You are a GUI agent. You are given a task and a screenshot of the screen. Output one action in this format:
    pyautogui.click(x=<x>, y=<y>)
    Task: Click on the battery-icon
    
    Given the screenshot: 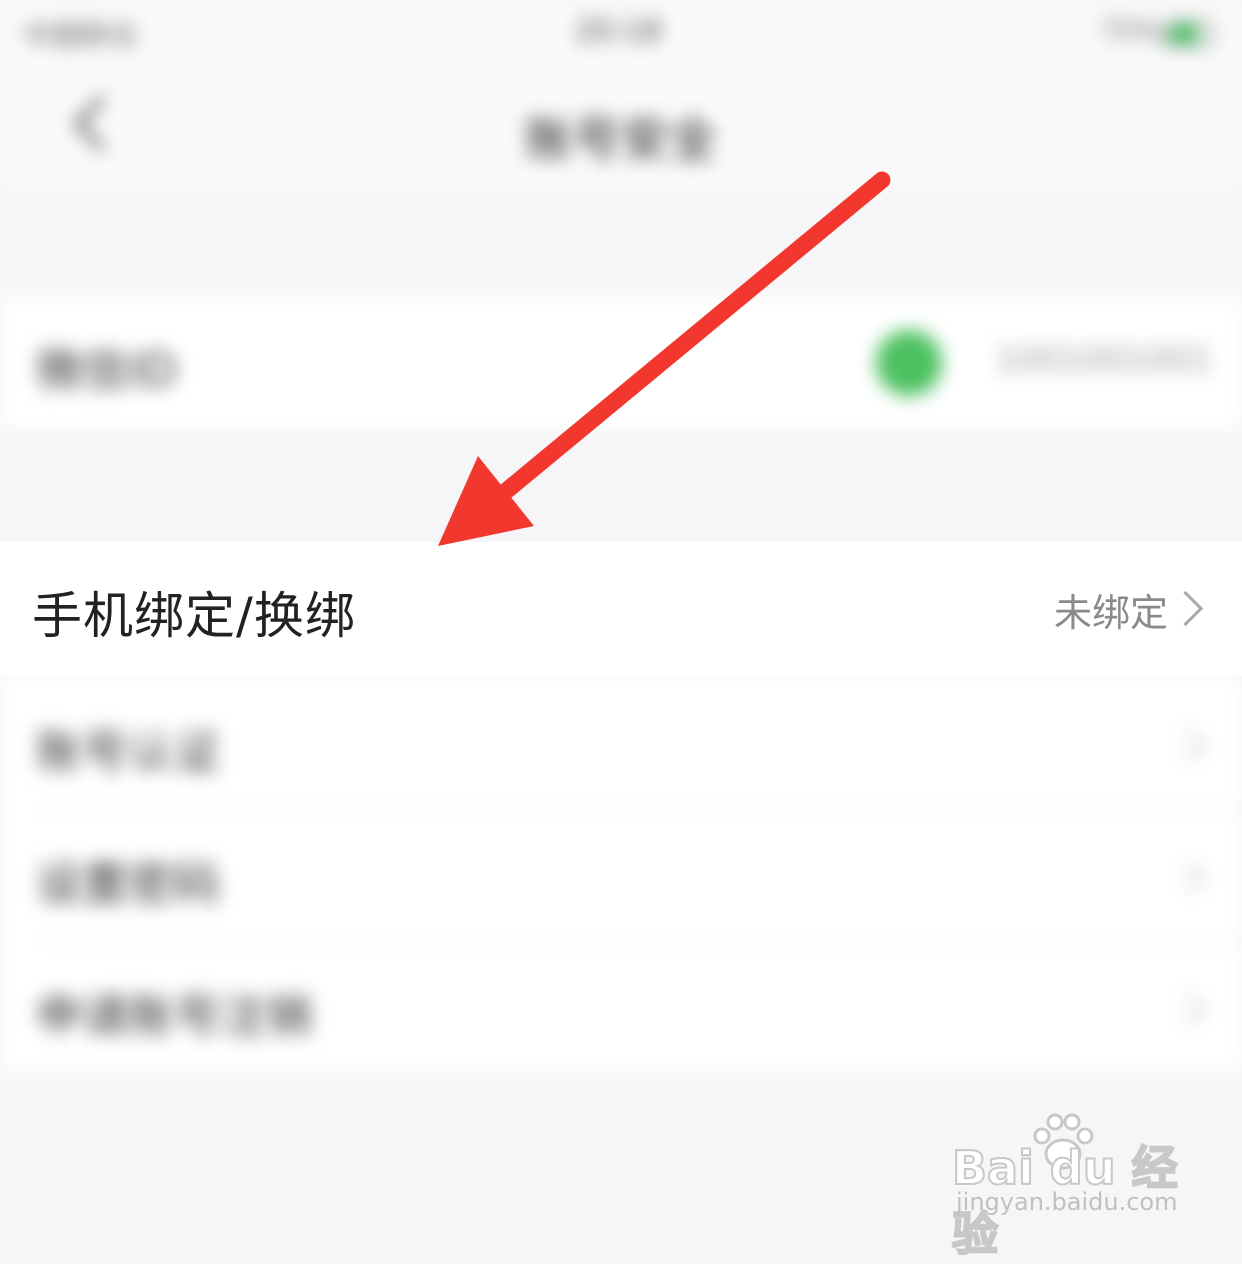 What is the action you would take?
    pyautogui.click(x=1189, y=34)
    